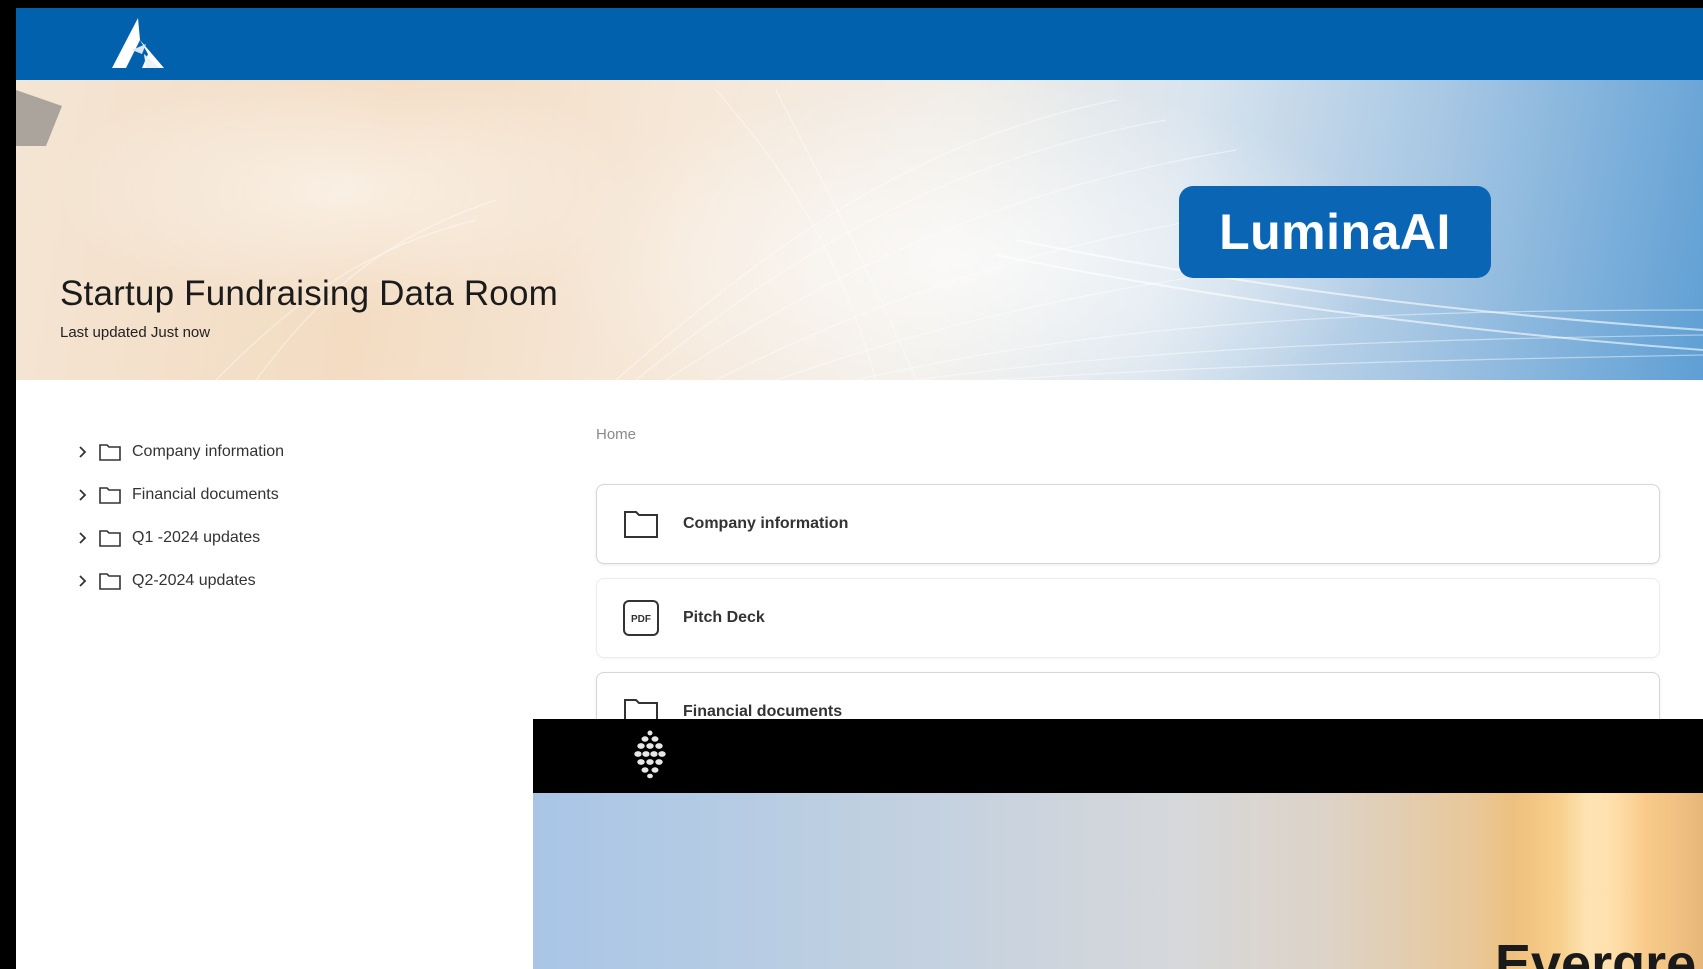 The image size is (1703, 969). Describe the element at coordinates (208, 451) in the screenshot. I see `tree-item-label: Company information` at that location.